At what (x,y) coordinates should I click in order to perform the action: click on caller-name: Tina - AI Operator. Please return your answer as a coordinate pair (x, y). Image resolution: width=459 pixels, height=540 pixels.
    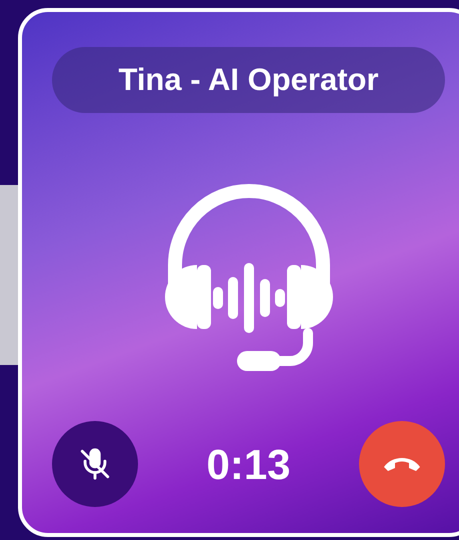
    Looking at the image, I should click on (248, 80).